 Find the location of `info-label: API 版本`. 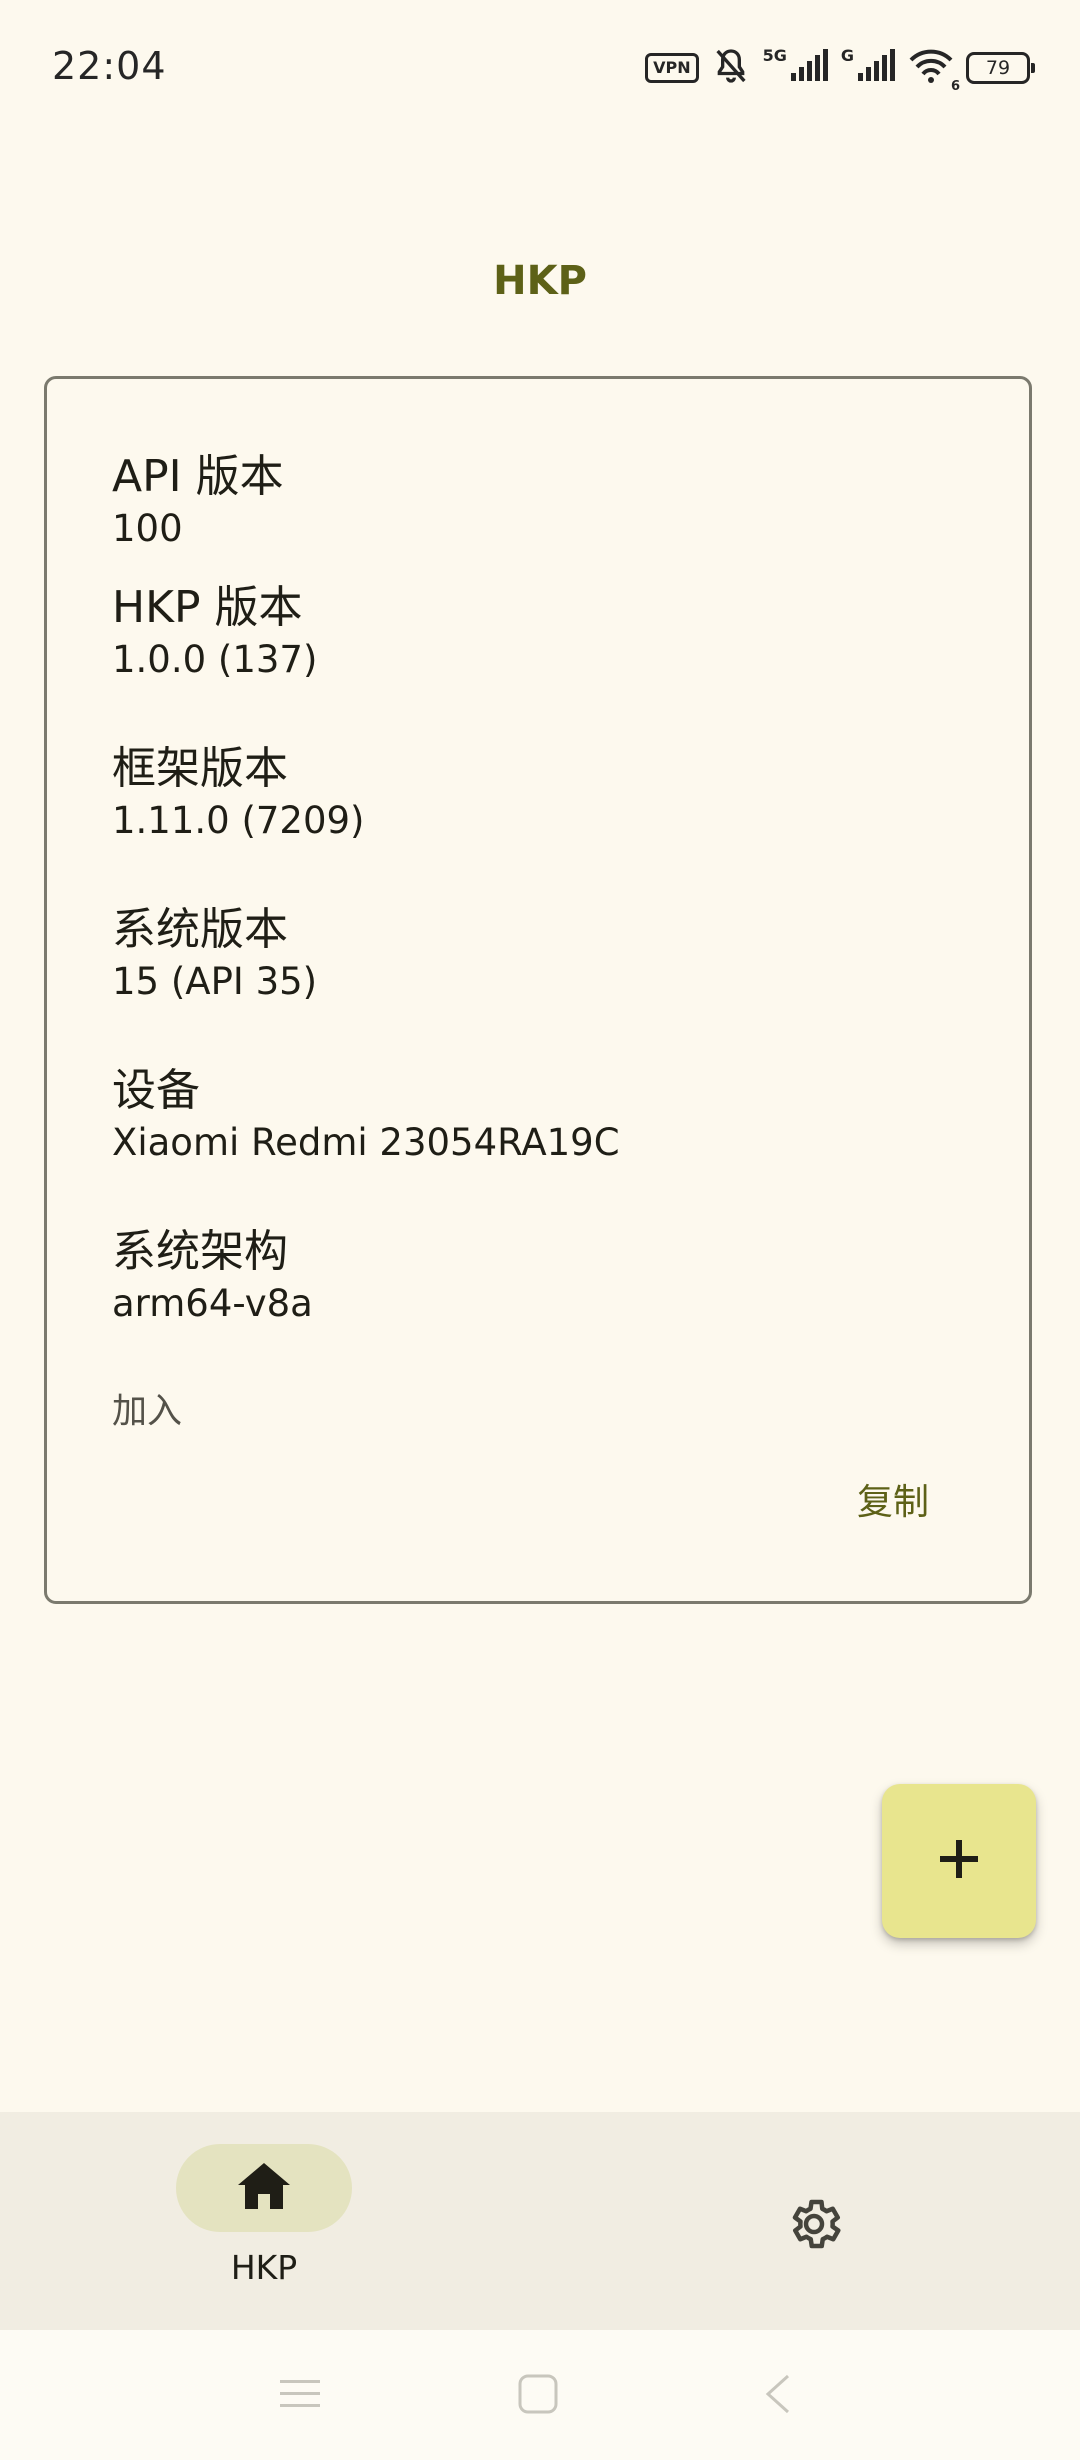

info-label: API 版本 is located at coordinates (198, 476).